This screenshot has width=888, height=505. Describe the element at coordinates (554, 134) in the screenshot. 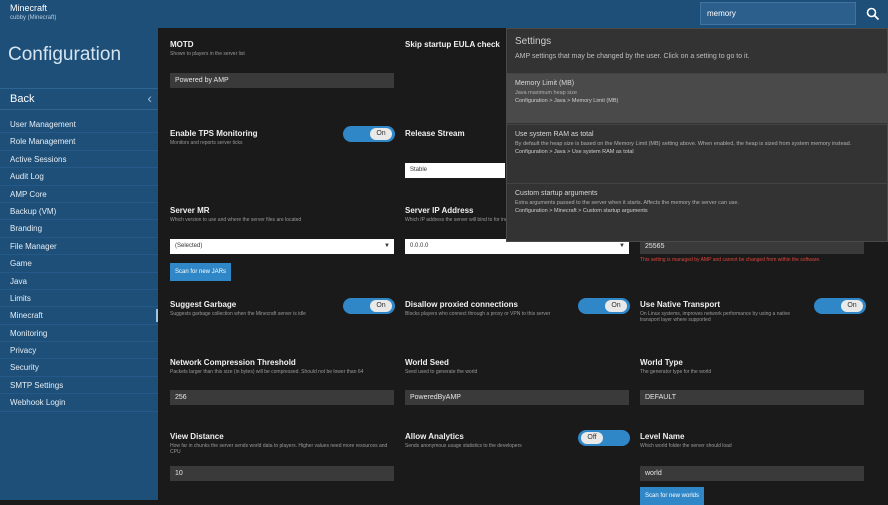

I see `result-title: Use system RAM as total` at that location.